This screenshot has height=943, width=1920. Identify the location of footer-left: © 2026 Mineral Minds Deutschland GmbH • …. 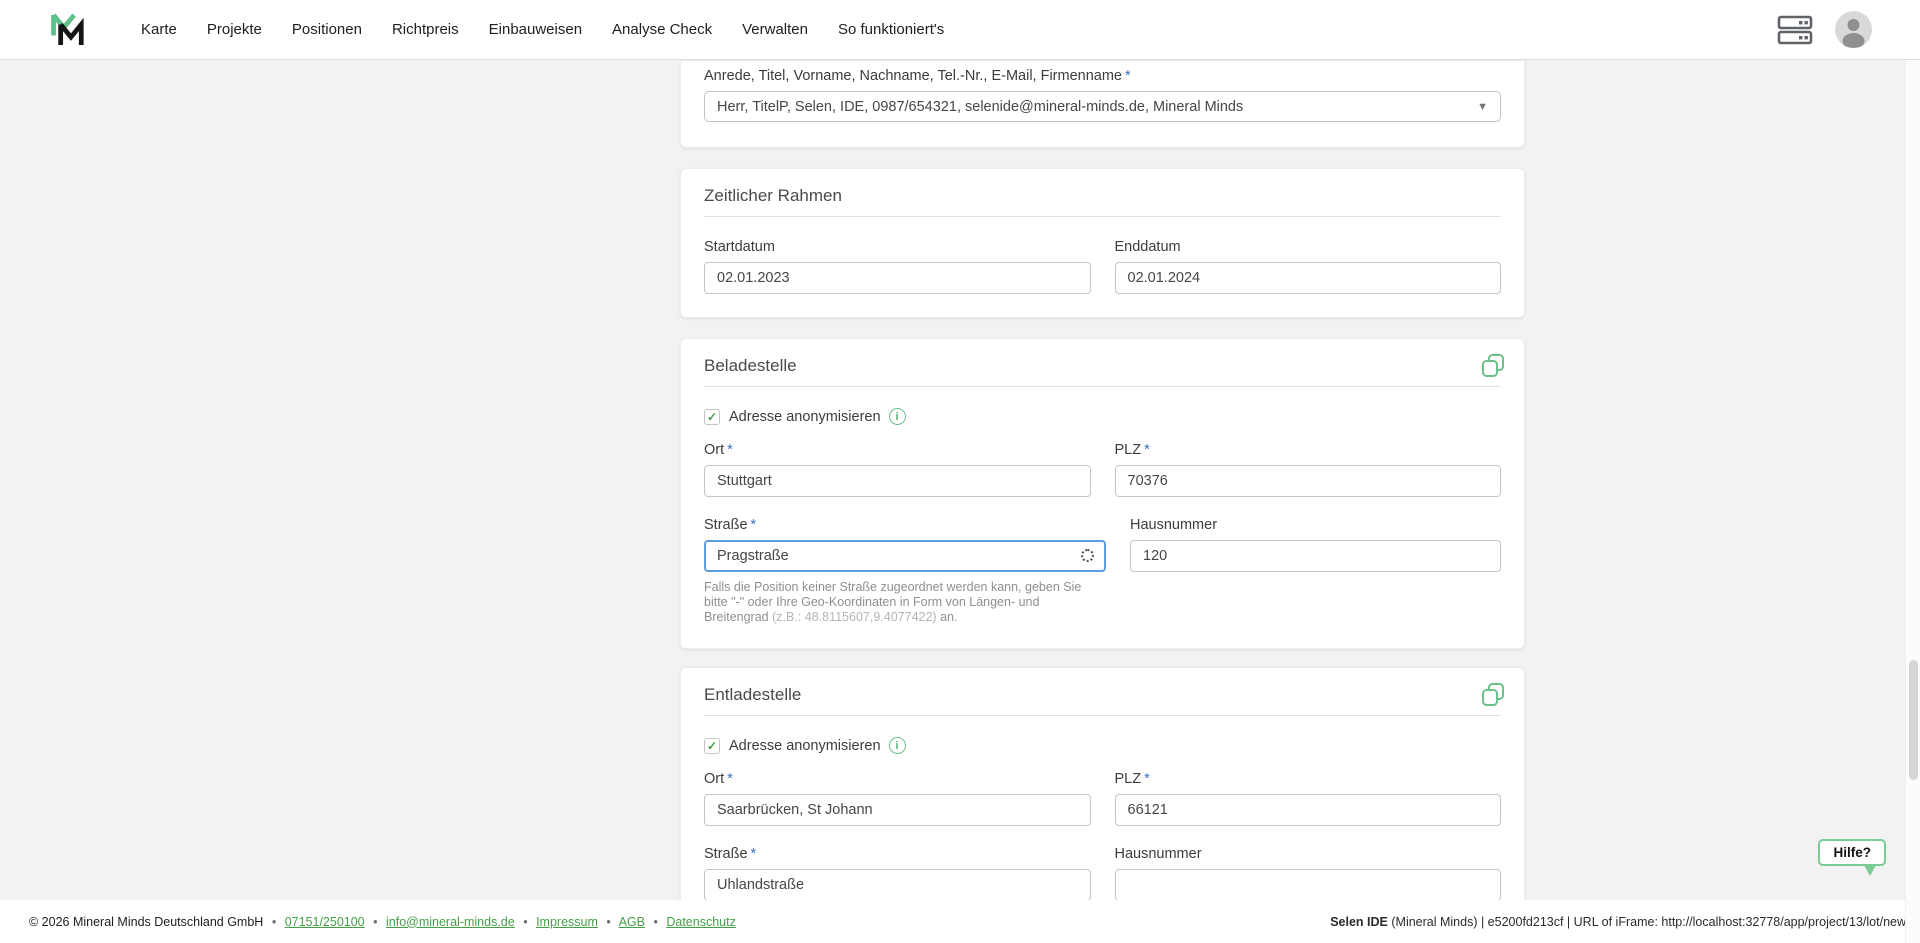
(382, 921).